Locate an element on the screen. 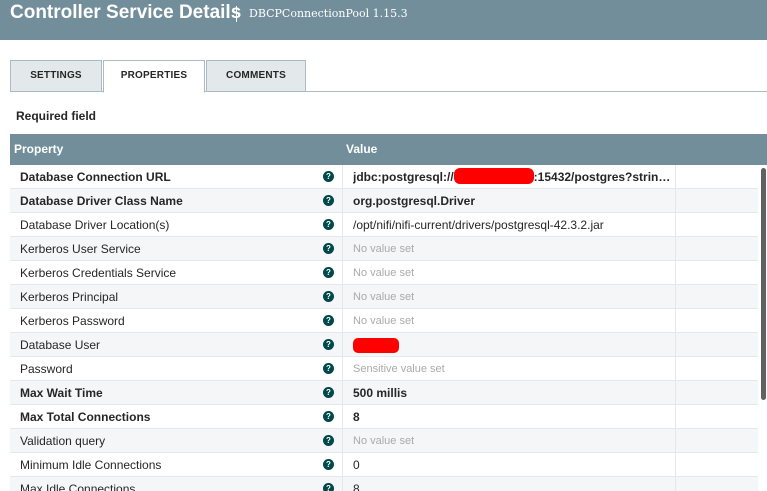 The image size is (767, 491). table-row: Kerberos Principal ? No value set is located at coordinates (384, 297).